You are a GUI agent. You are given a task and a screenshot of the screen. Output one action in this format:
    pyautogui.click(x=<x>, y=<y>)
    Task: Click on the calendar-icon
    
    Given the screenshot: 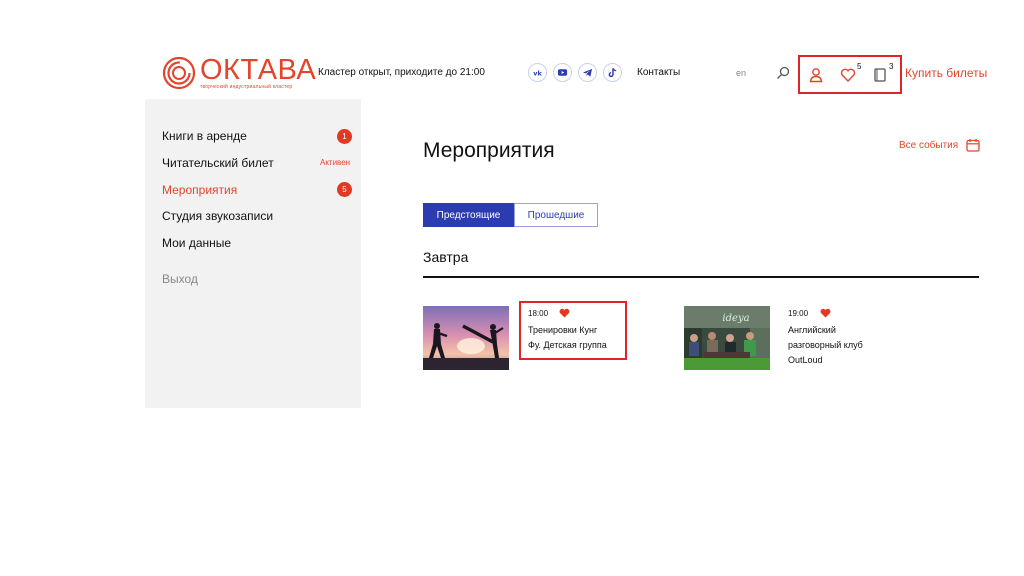 What is the action you would take?
    pyautogui.click(x=973, y=145)
    